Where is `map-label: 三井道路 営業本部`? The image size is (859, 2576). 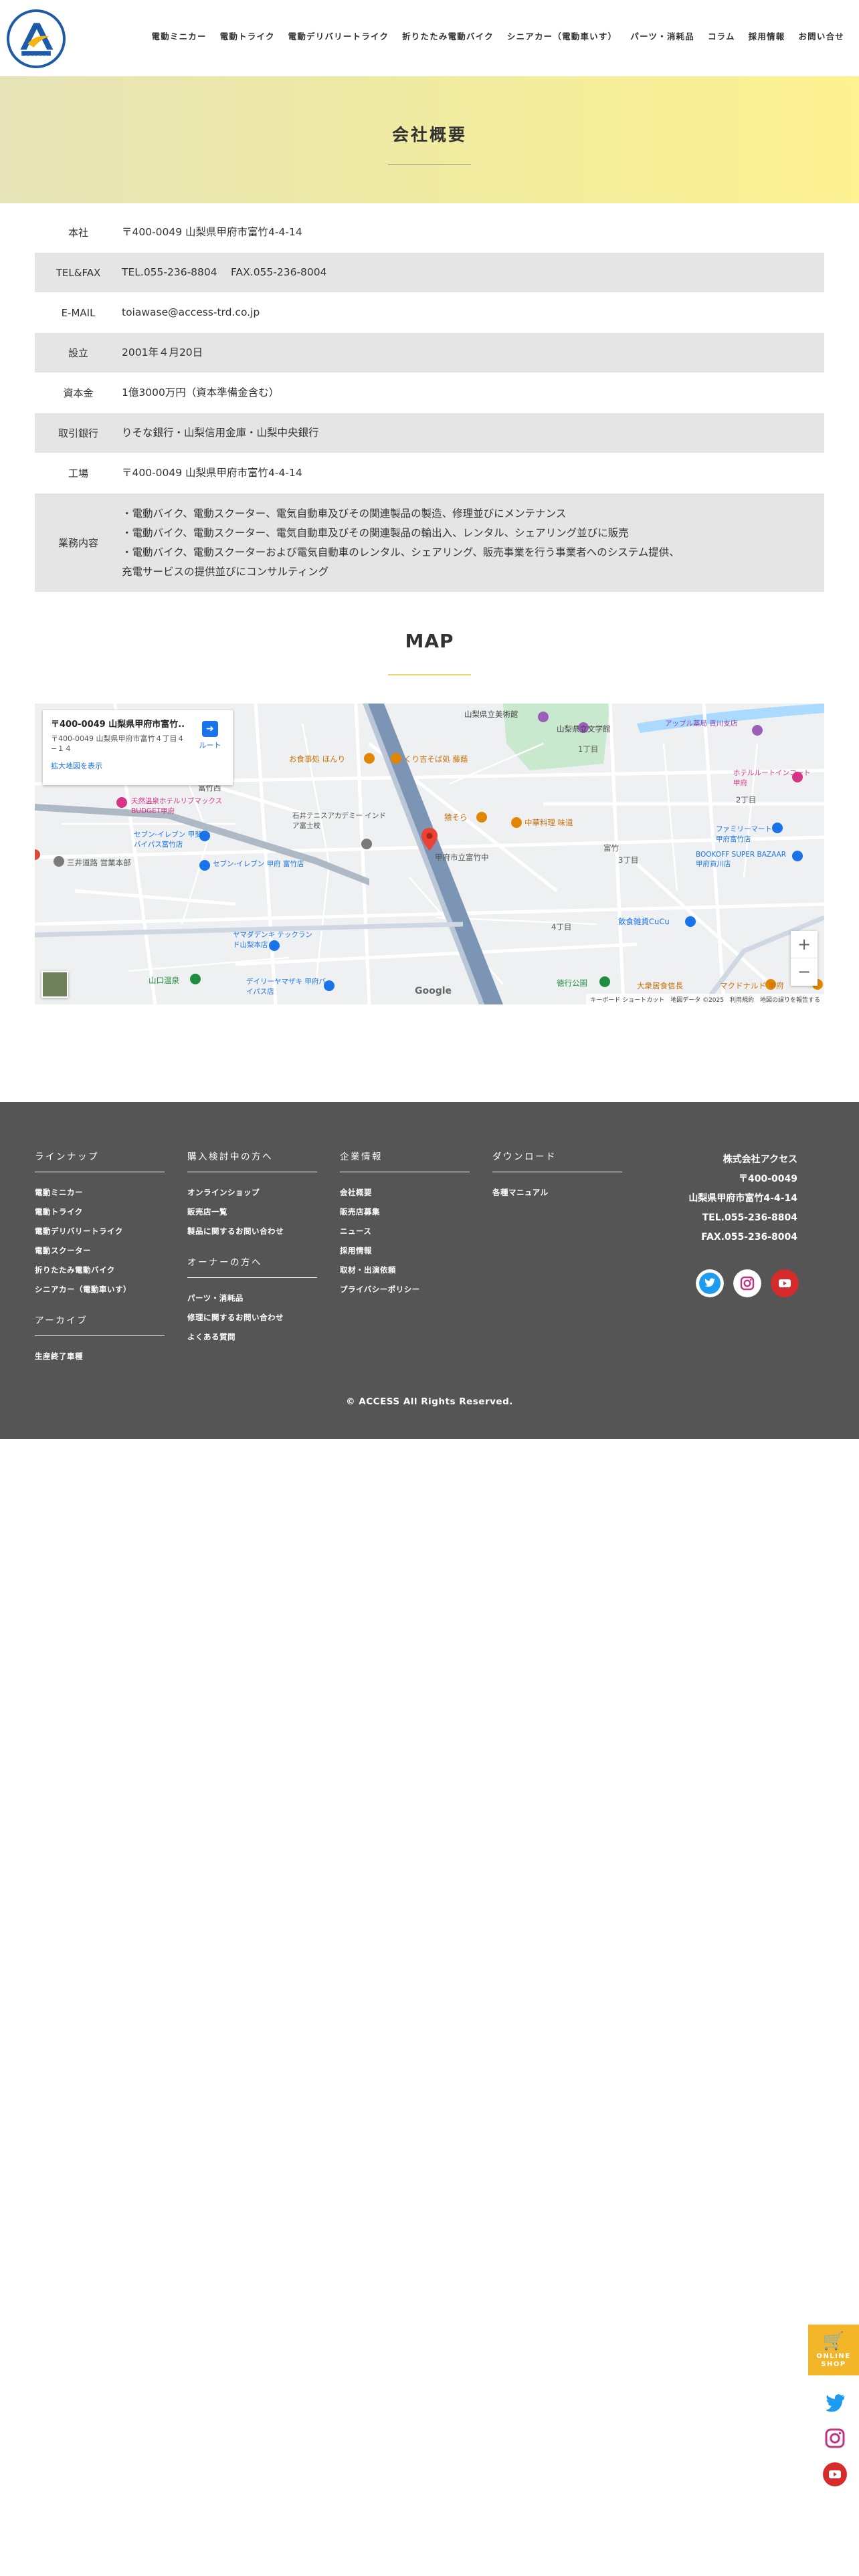 map-label: 三井道路 営業本部 is located at coordinates (99, 862).